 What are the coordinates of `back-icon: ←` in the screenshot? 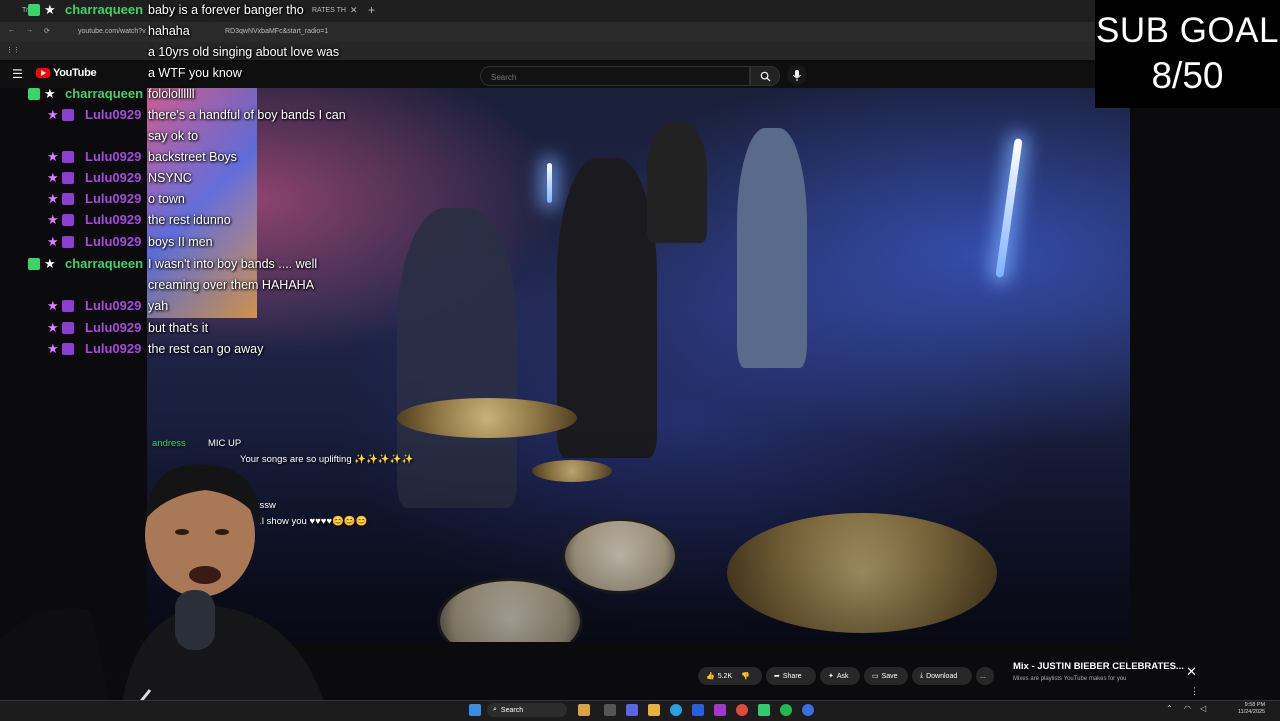 It's located at (11, 30).